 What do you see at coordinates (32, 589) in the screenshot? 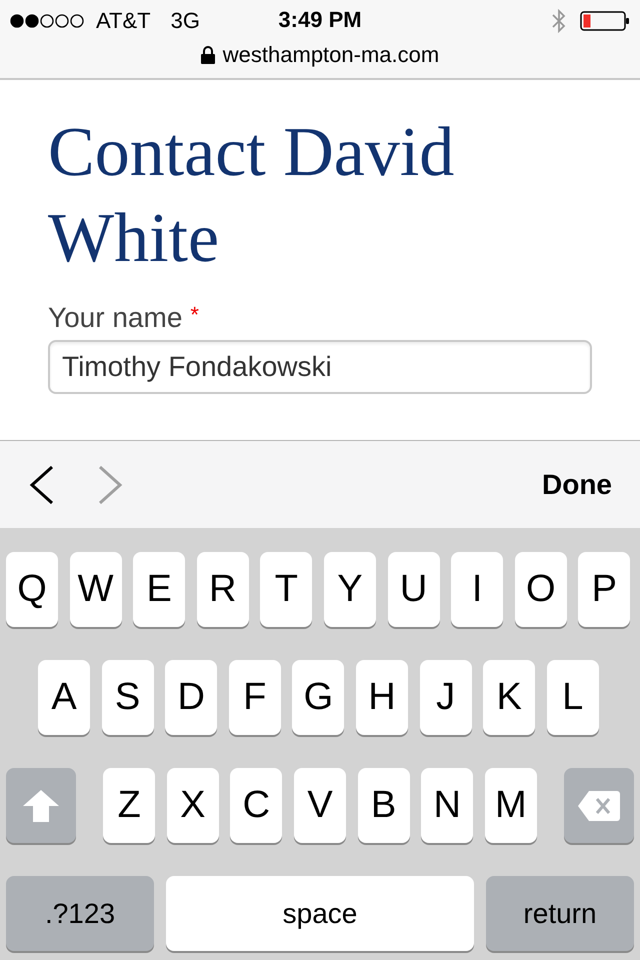
I see `letter-key: Q` at bounding box center [32, 589].